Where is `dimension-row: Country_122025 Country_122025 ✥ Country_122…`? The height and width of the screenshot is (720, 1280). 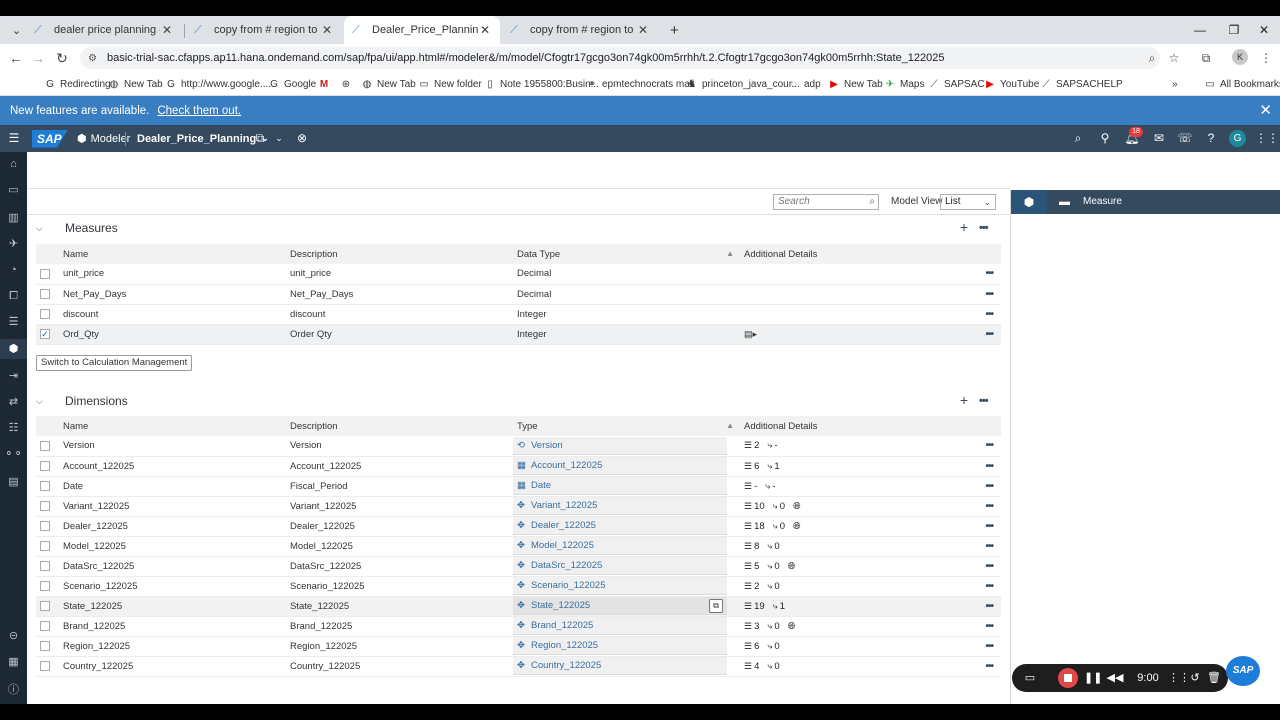
dimension-row: Country_122025 Country_122025 ✥ Country_122… is located at coordinates (518, 666).